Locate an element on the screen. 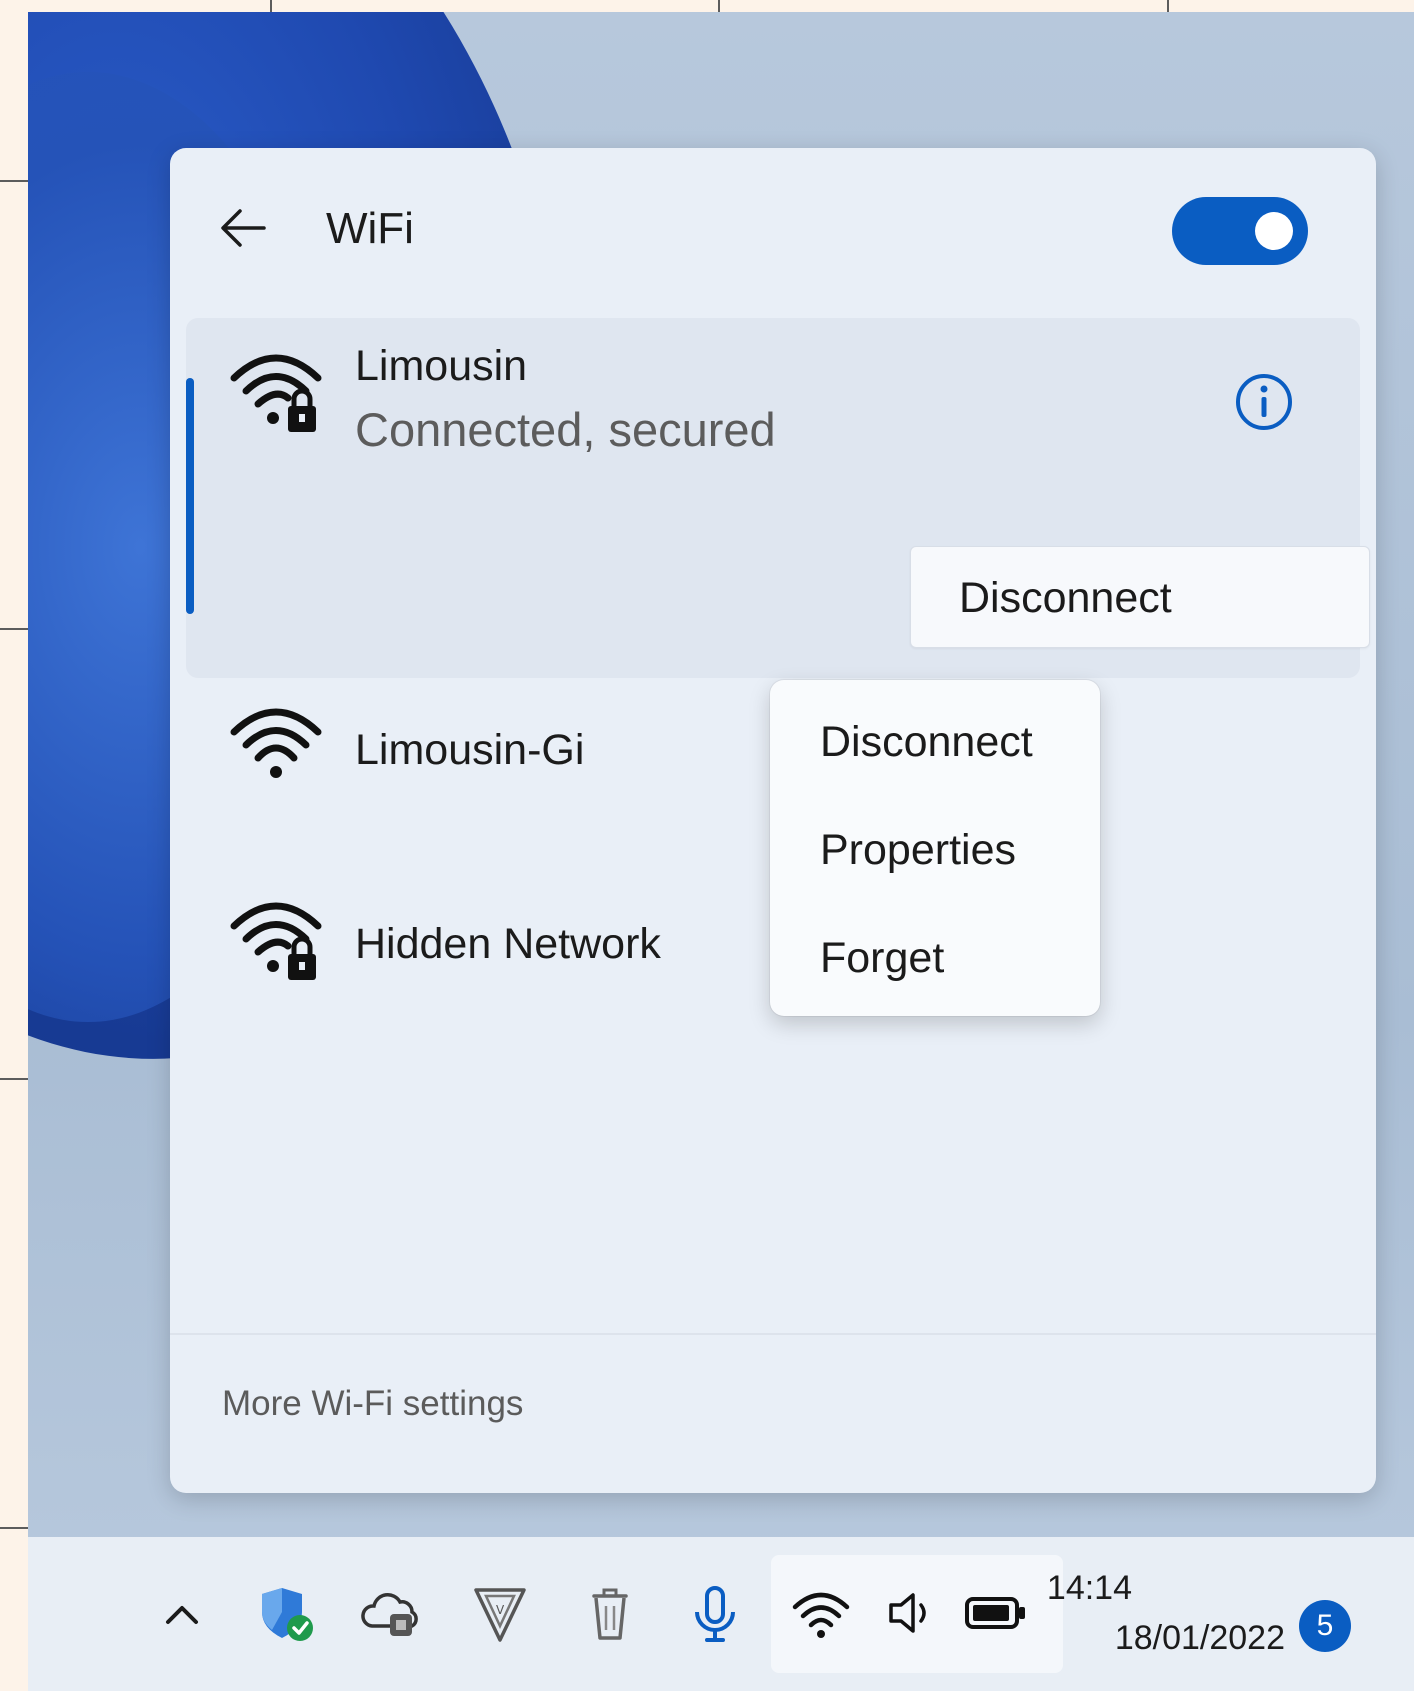 The width and height of the screenshot is (1414, 1691). clock-time: 14:14 is located at coordinates (1089, 1588).